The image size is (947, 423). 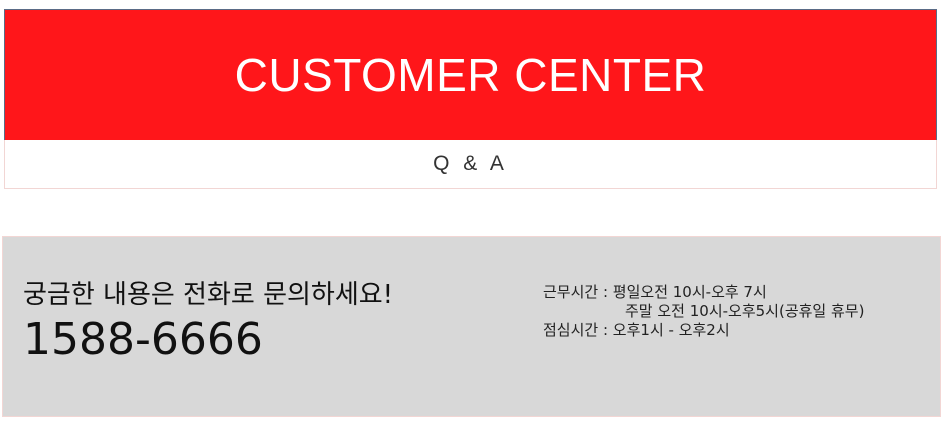 I want to click on work-hours-row: 근무시간 : 평일오전 10시-오후 7시, so click(x=703, y=292).